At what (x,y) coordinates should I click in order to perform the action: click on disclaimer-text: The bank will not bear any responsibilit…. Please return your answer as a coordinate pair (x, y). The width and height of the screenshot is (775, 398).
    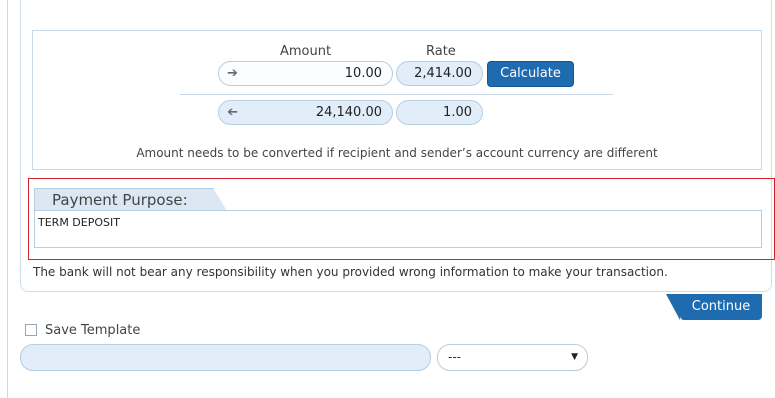
    Looking at the image, I should click on (350, 272).